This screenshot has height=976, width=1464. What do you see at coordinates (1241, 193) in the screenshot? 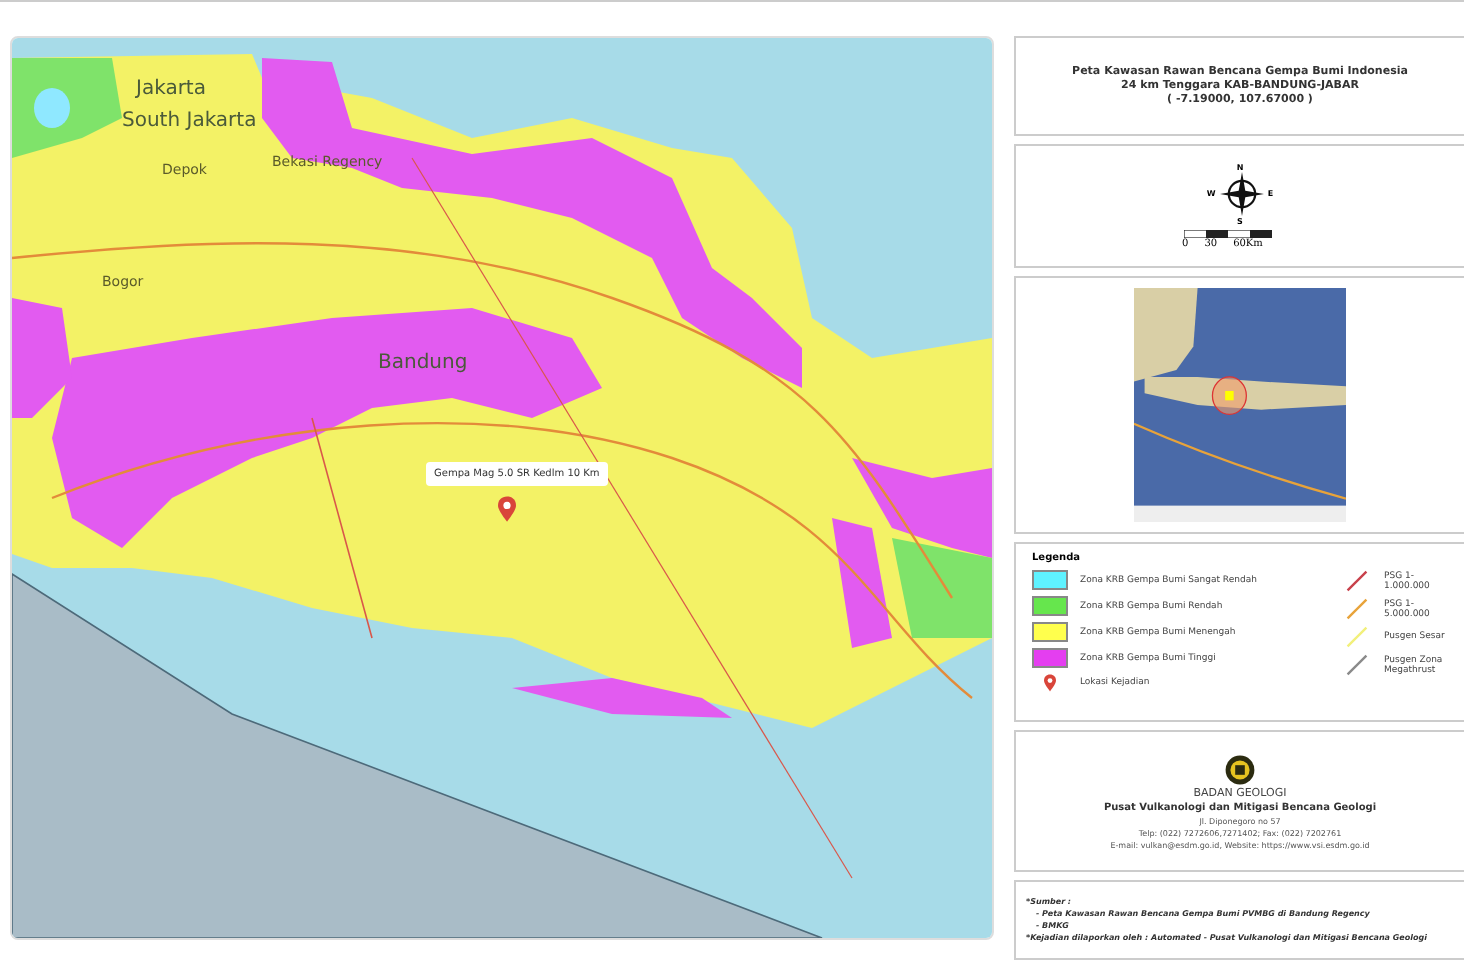
I see `compass-rose-icon` at bounding box center [1241, 193].